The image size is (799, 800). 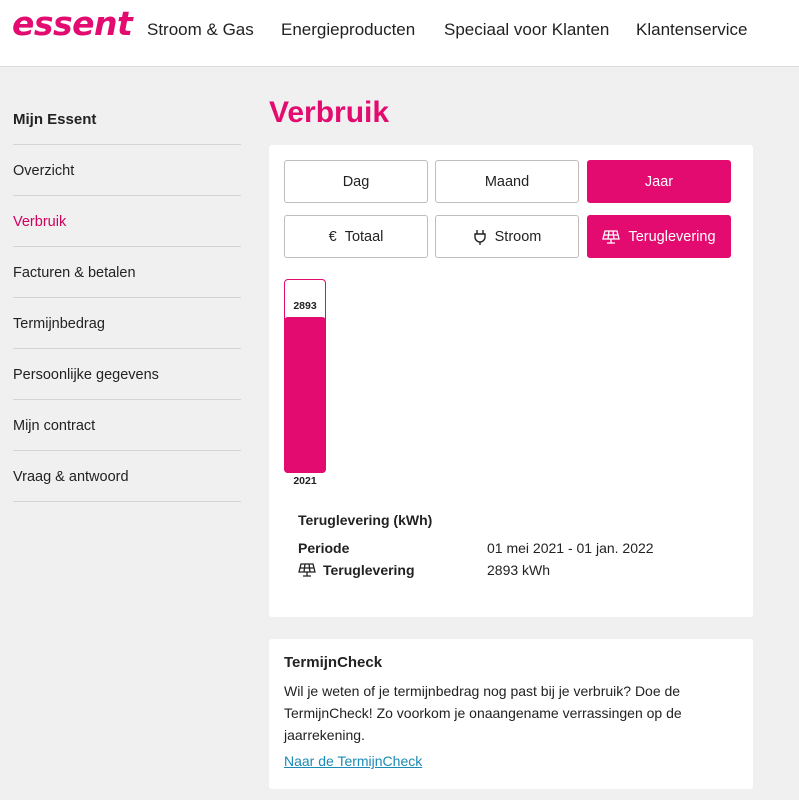 What do you see at coordinates (127, 425) in the screenshot?
I see `sidebar-item-mijn-contract: Mijn contract` at bounding box center [127, 425].